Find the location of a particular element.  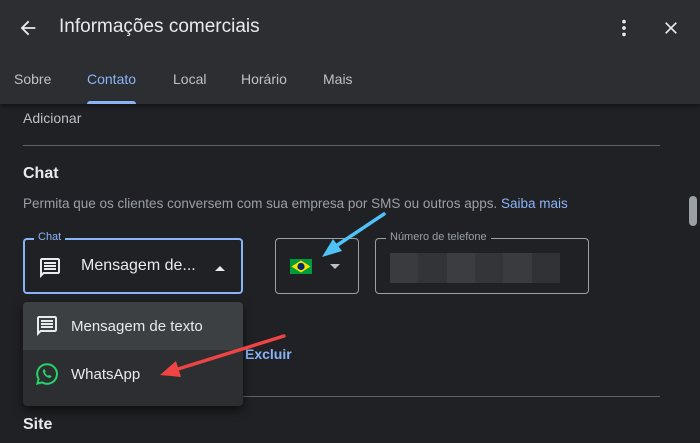

country-code-select is located at coordinates (317, 266).